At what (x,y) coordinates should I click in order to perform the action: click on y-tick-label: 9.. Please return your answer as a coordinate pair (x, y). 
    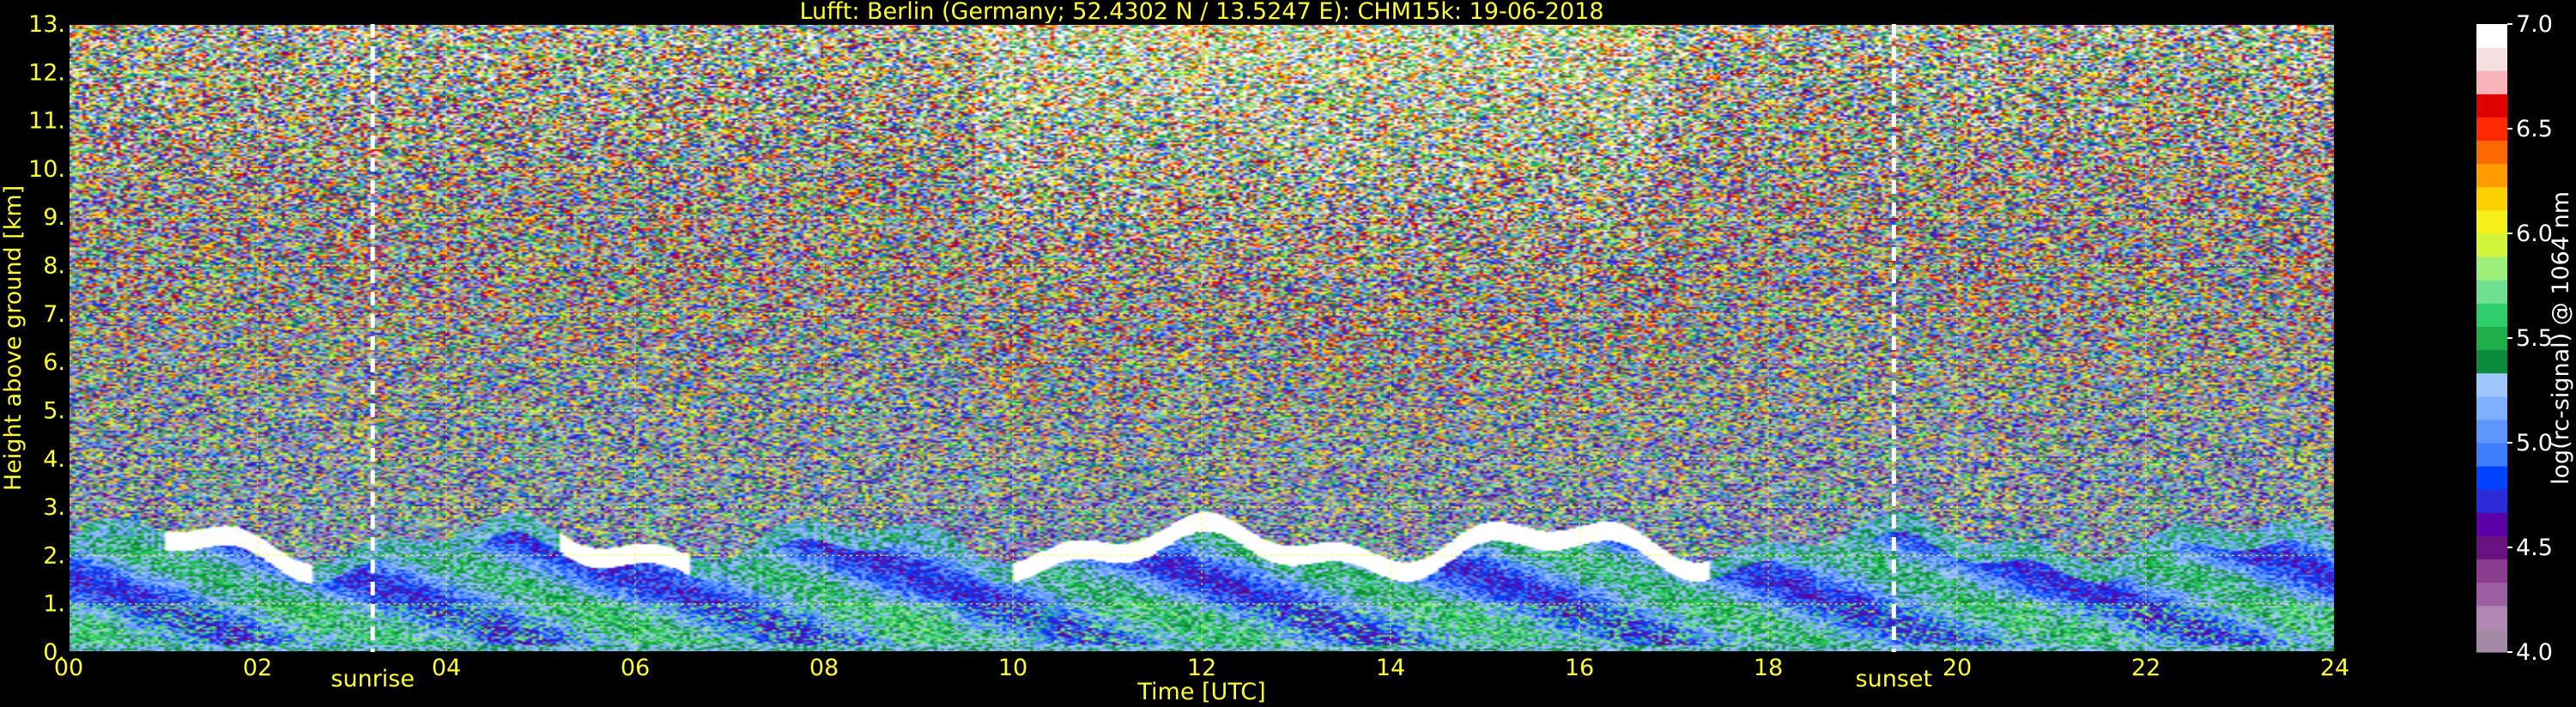
    Looking at the image, I should click on (54, 217).